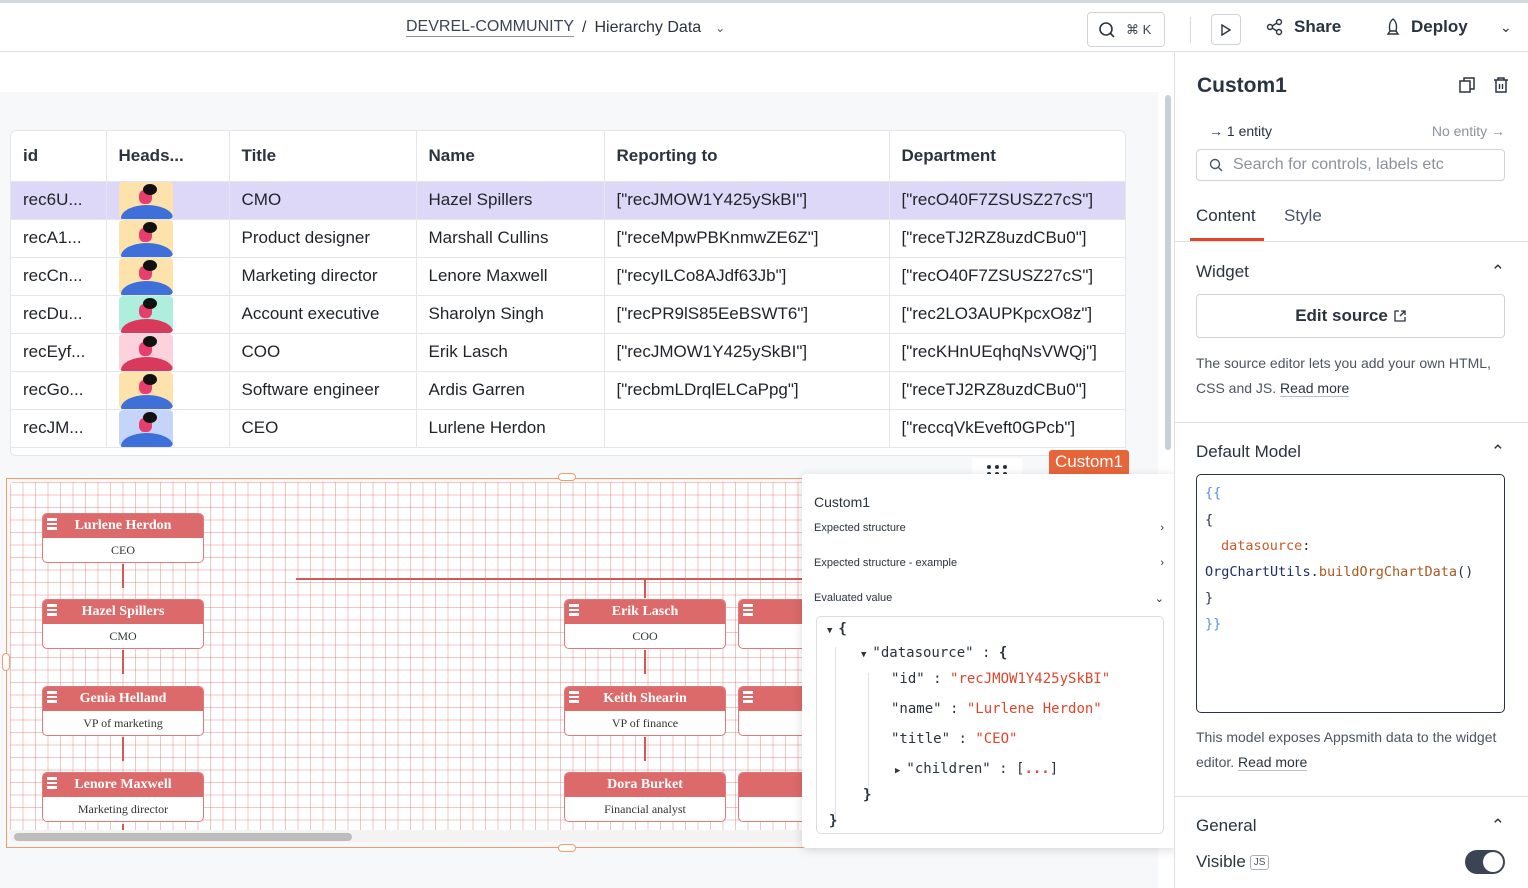 This screenshot has width=1528, height=888. I want to click on canvas-scrollbar, so click(1168, 272).